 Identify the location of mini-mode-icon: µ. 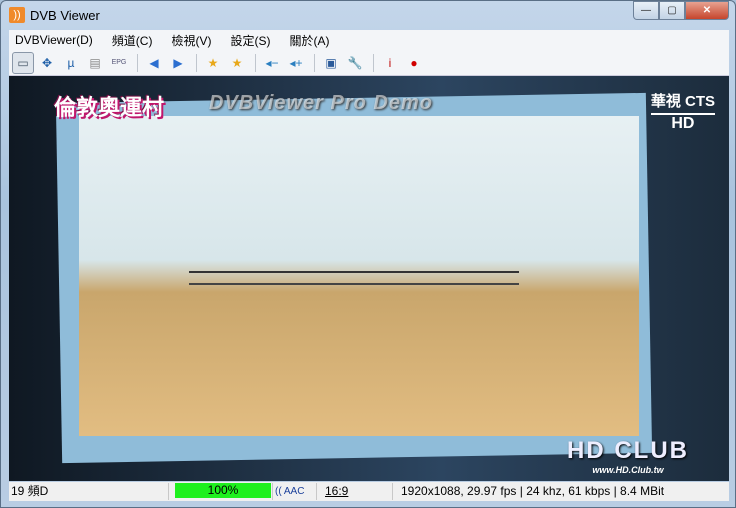
(71, 62).